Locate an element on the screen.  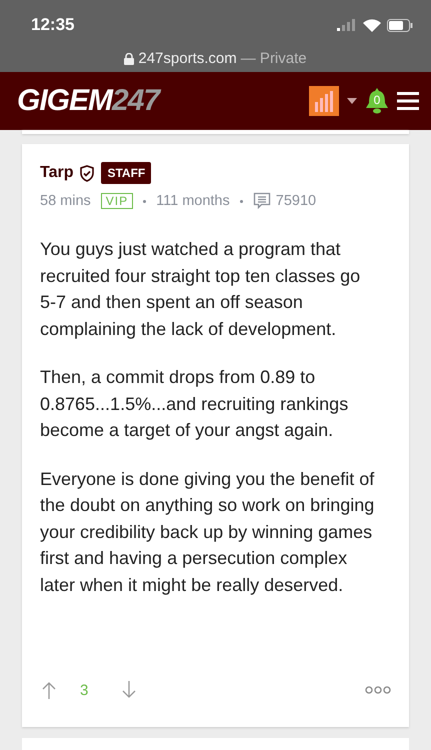
vote-count: 3 is located at coordinates (85, 690).